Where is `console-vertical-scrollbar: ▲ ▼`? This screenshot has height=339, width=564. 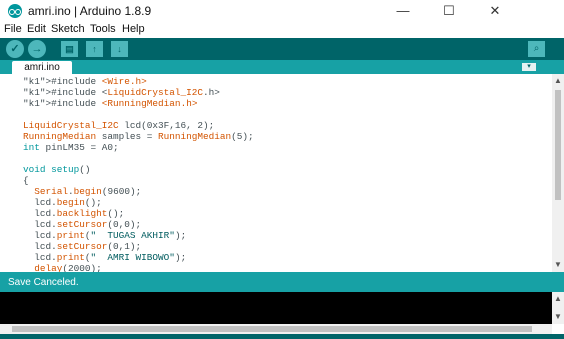
console-vertical-scrollbar: ▲ ▼ is located at coordinates (558, 308).